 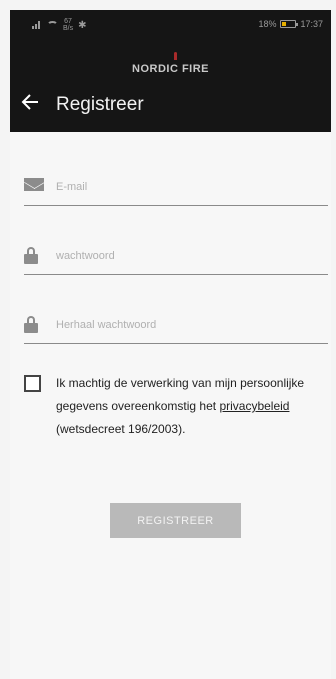 I want to click on email-input, so click(x=186, y=187).